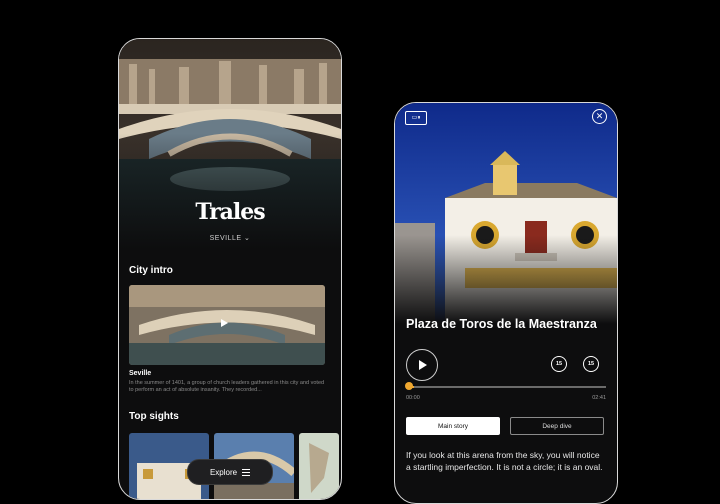 The image size is (720, 504). Describe the element at coordinates (230, 212) in the screenshot. I see `app-logo: Trales` at that location.